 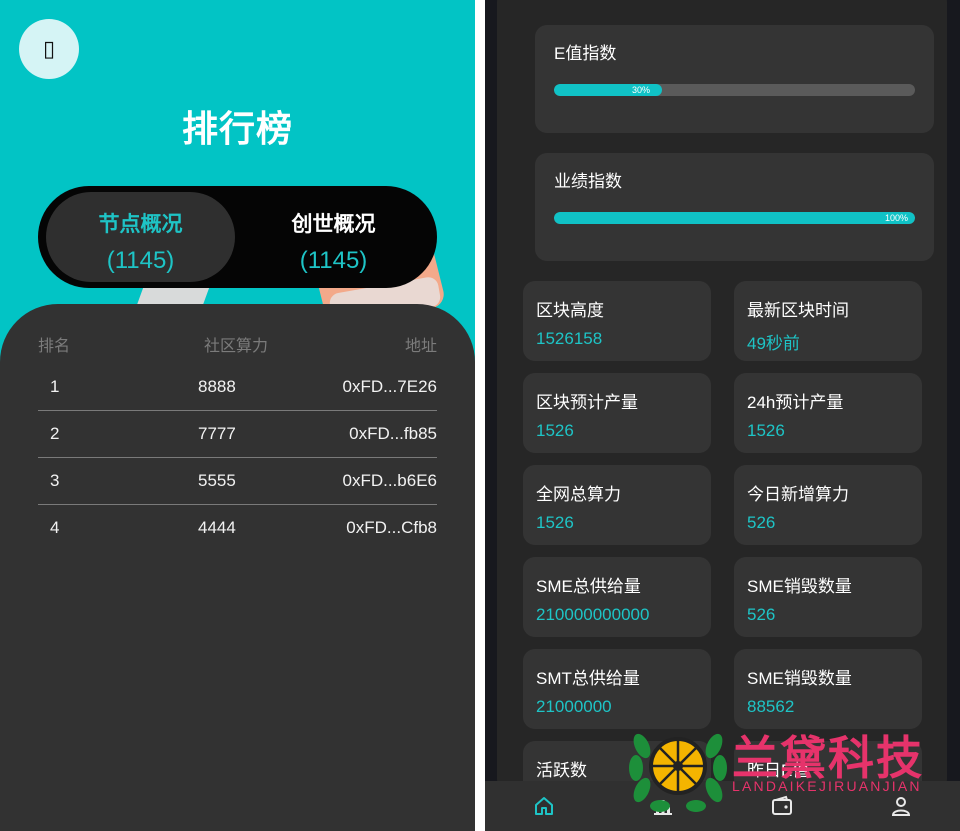 What do you see at coordinates (333, 224) in the screenshot?
I see `tab-label: 创世概况` at bounding box center [333, 224].